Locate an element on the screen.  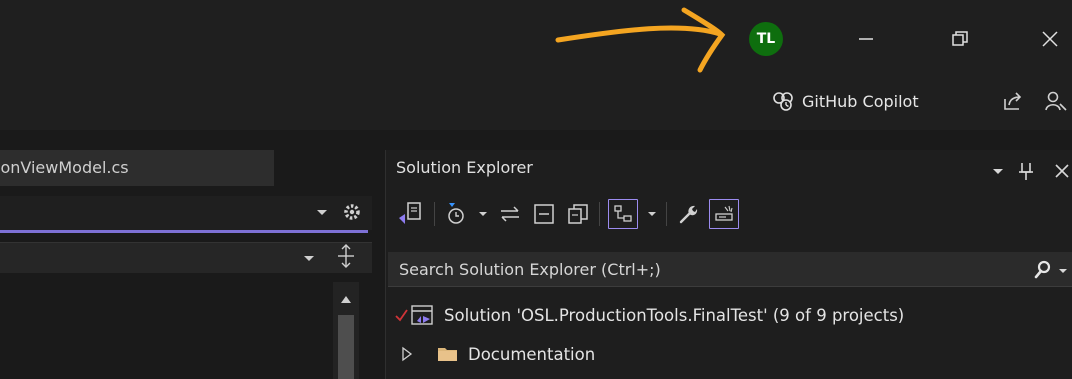
scroll-up-button is located at coordinates (346, 296).